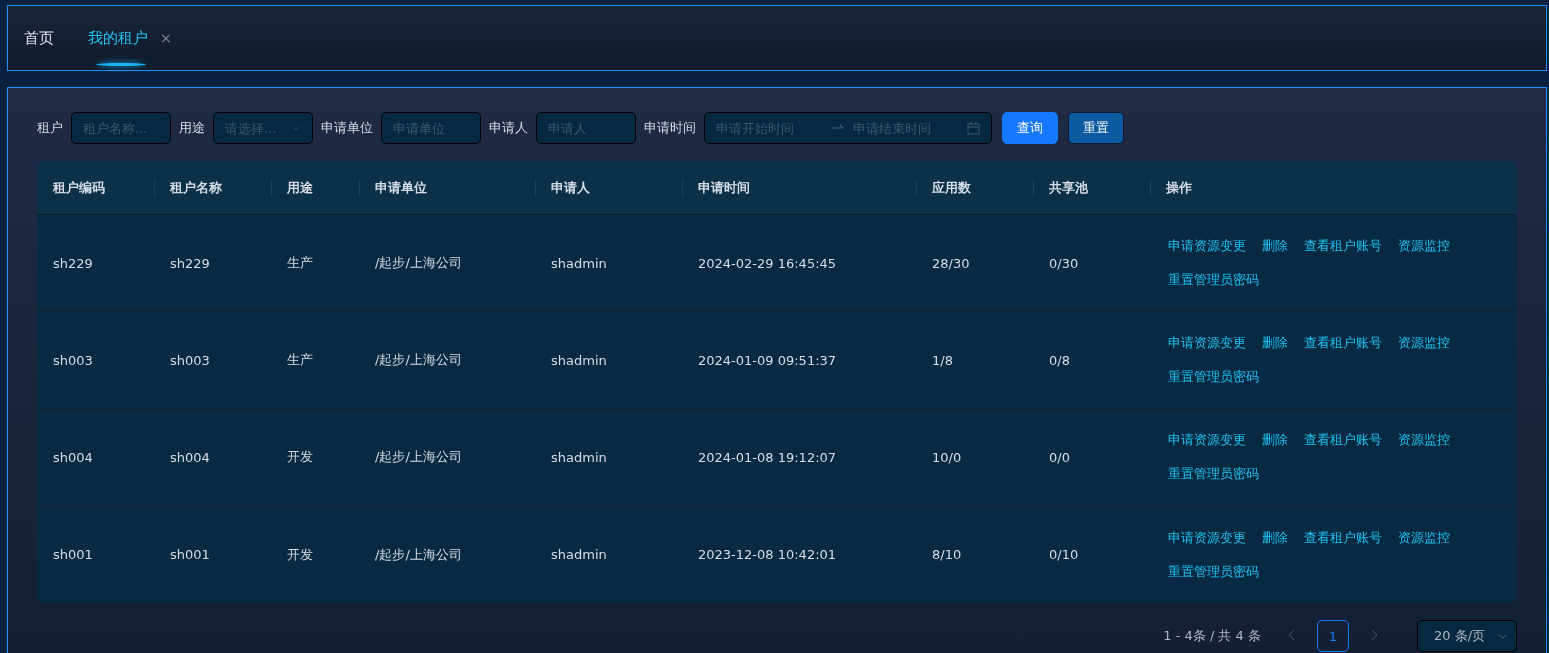  What do you see at coordinates (130, 38) in the screenshot?
I see `tab: 我的租户 ×` at bounding box center [130, 38].